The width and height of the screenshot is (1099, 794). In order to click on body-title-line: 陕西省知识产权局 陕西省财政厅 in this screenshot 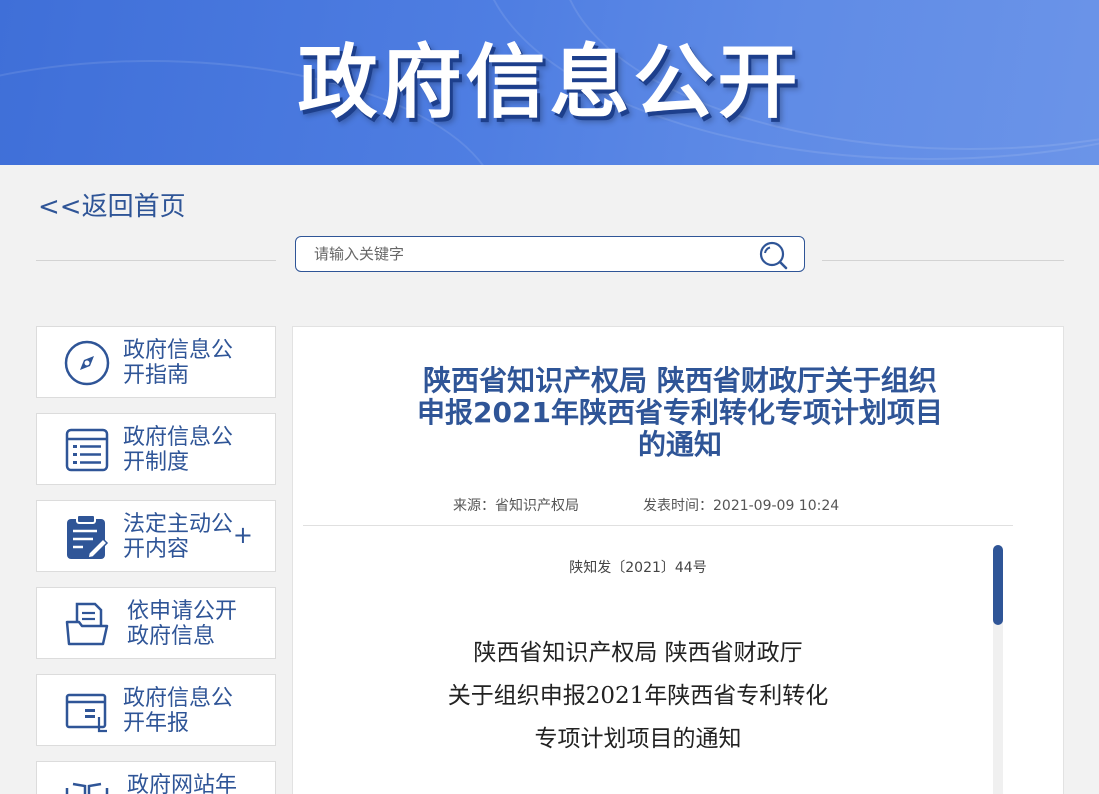, I will do `click(638, 653)`.